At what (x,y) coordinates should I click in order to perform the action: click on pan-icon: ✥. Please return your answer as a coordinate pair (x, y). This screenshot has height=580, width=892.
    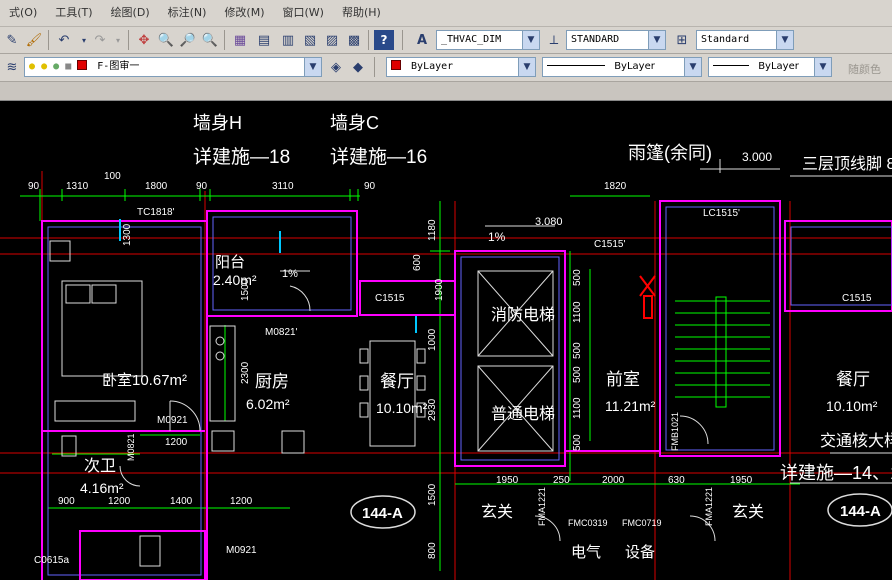
    Looking at the image, I should click on (144, 40).